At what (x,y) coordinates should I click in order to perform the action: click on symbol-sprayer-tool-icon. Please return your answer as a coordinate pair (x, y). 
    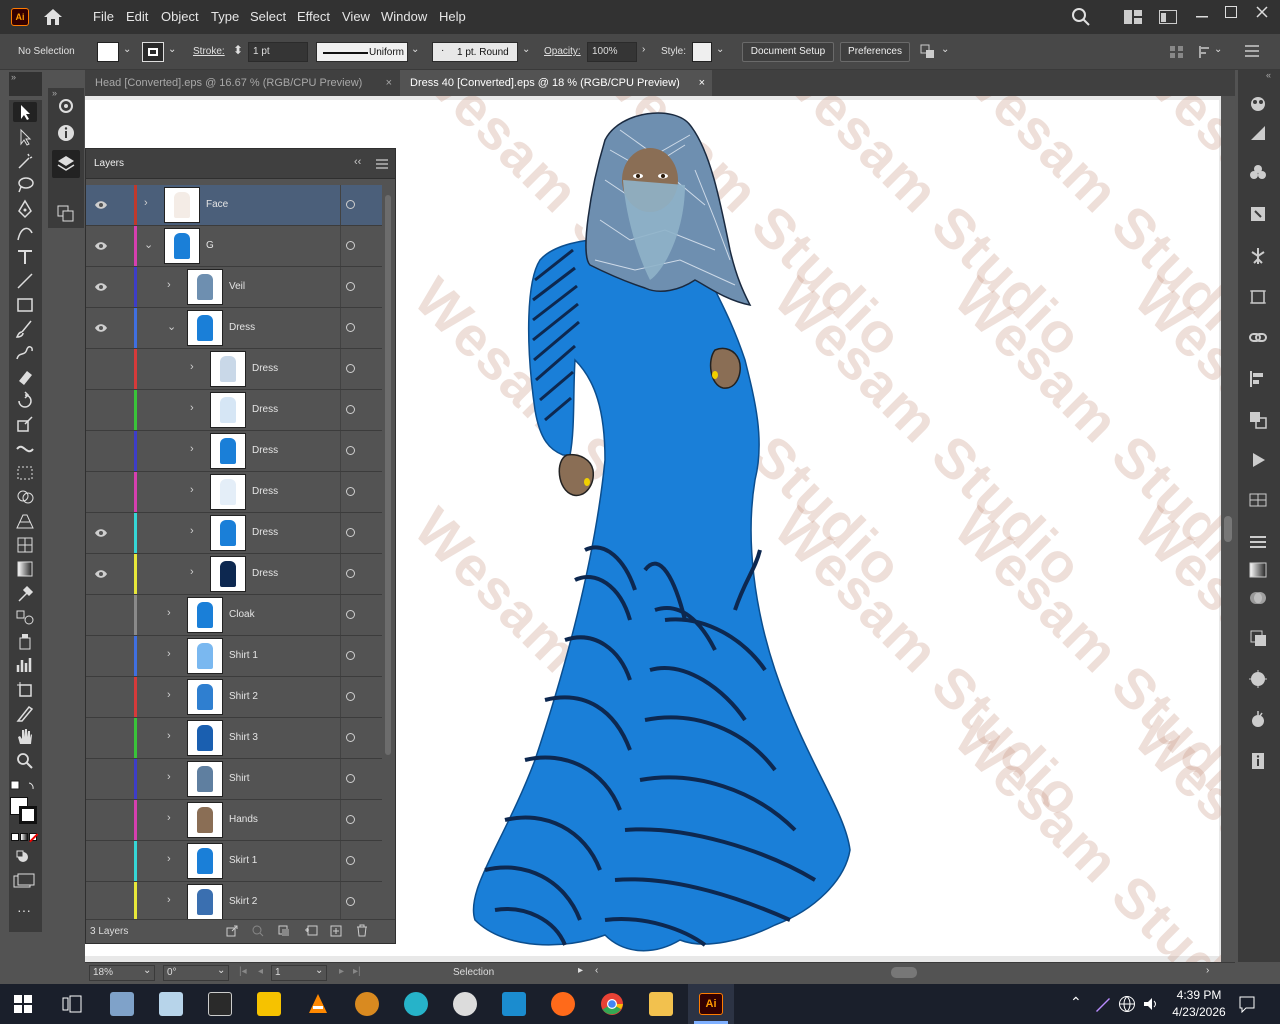
    Looking at the image, I should click on (25, 641).